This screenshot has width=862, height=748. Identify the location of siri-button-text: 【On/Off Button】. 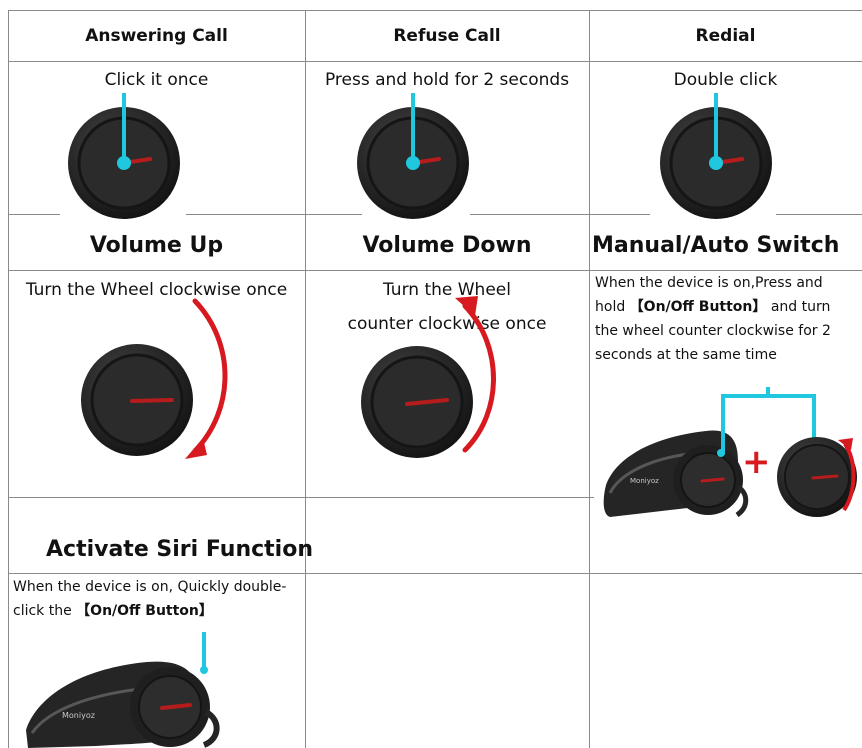
(144, 611).